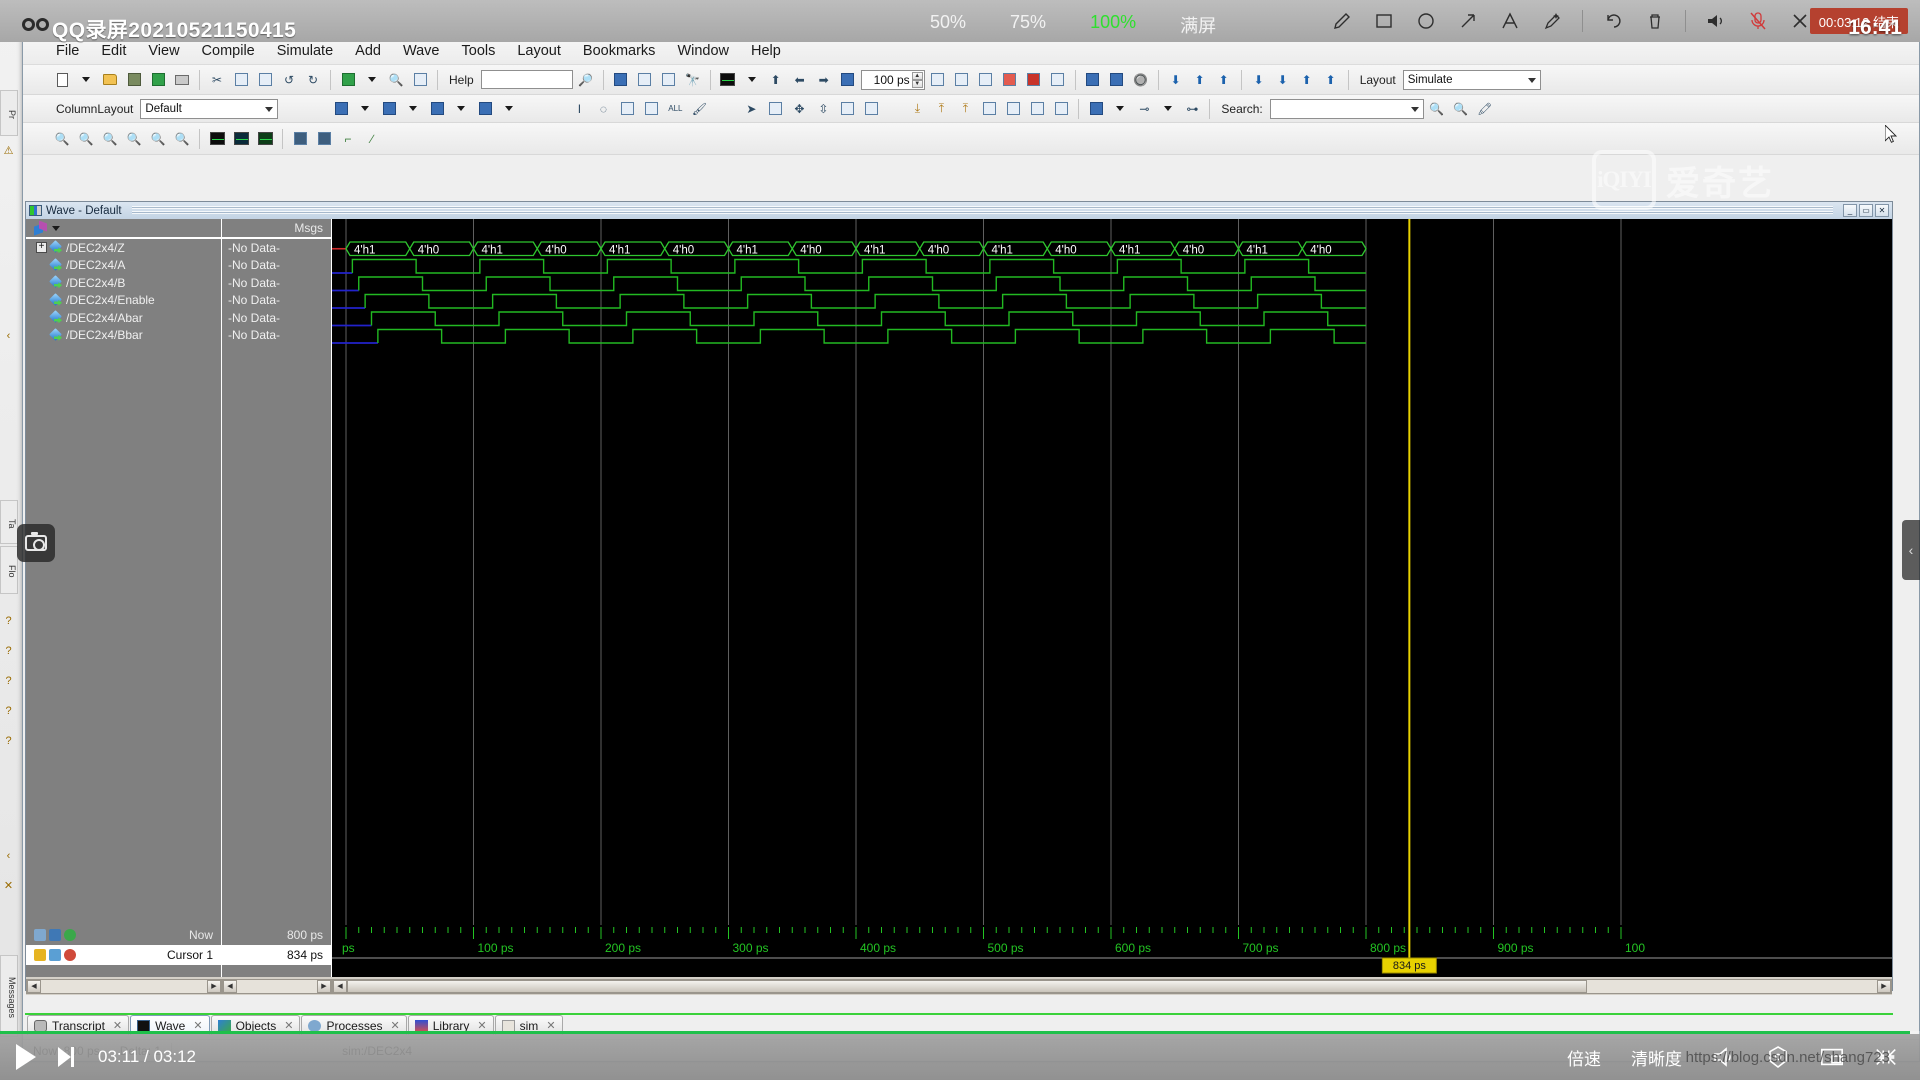 The height and width of the screenshot is (1080, 1920). I want to click on wave-style-3-icon, so click(265, 139).